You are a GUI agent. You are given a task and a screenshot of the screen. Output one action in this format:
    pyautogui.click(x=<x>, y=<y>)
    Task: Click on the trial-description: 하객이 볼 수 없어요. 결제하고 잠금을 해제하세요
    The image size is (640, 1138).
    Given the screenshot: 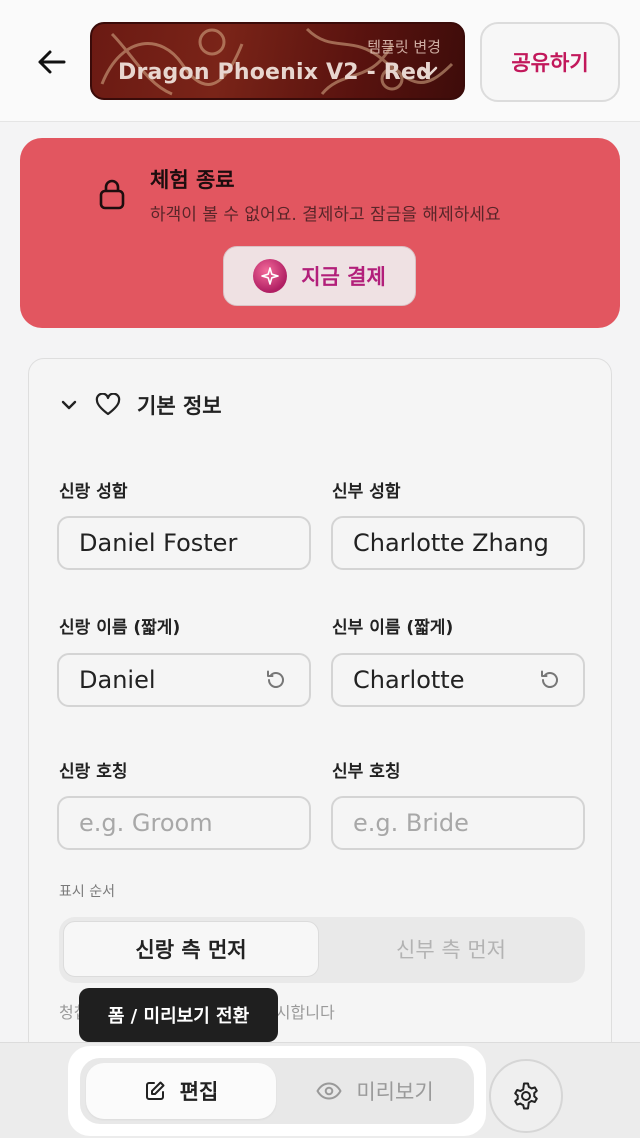 What is the action you would take?
    pyautogui.click(x=325, y=215)
    